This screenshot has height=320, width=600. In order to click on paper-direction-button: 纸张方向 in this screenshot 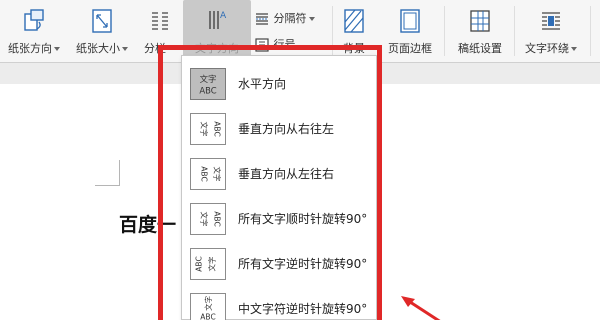, I will do `click(34, 31)`.